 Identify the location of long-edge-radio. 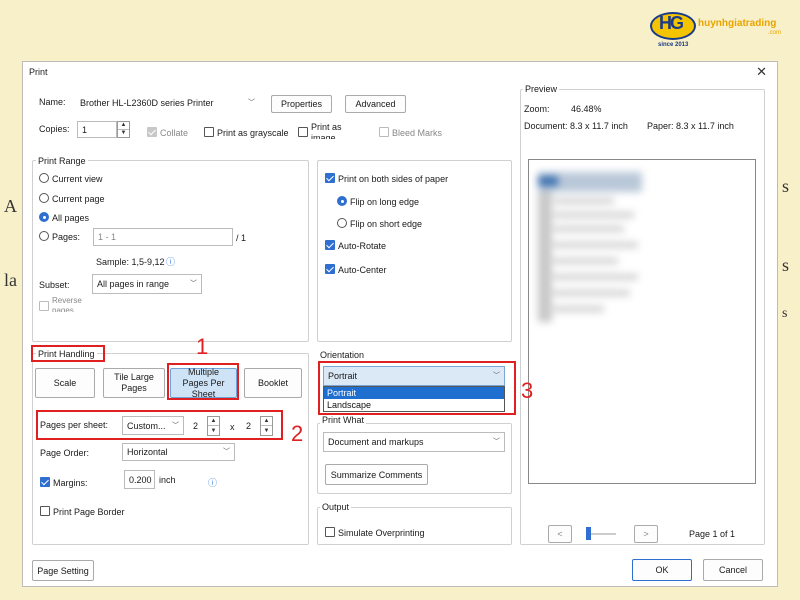
(342, 201).